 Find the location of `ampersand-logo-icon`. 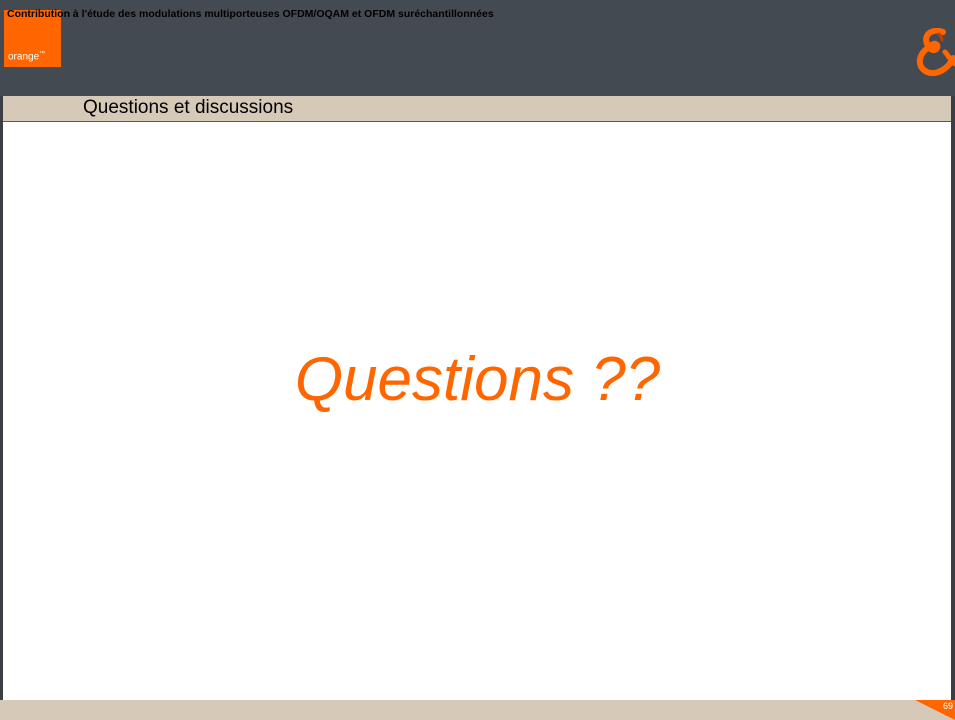

ampersand-logo-icon is located at coordinates (935, 52).